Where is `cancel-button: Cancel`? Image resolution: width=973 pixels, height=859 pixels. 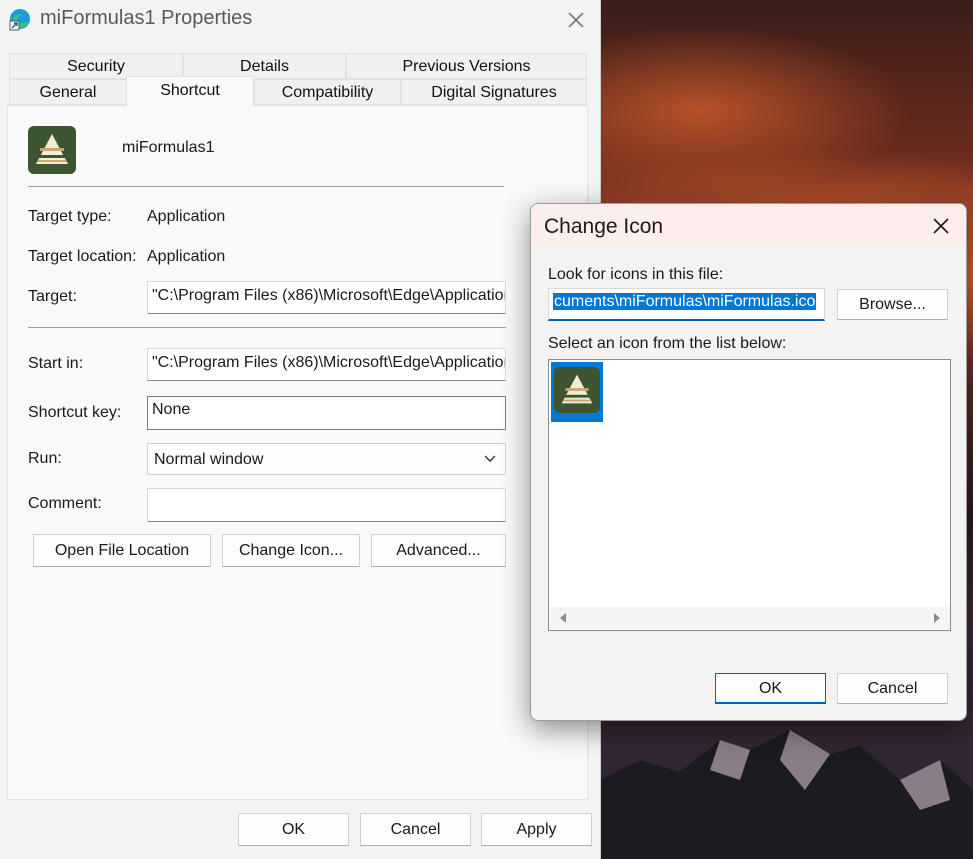 cancel-button: Cancel is located at coordinates (415, 829).